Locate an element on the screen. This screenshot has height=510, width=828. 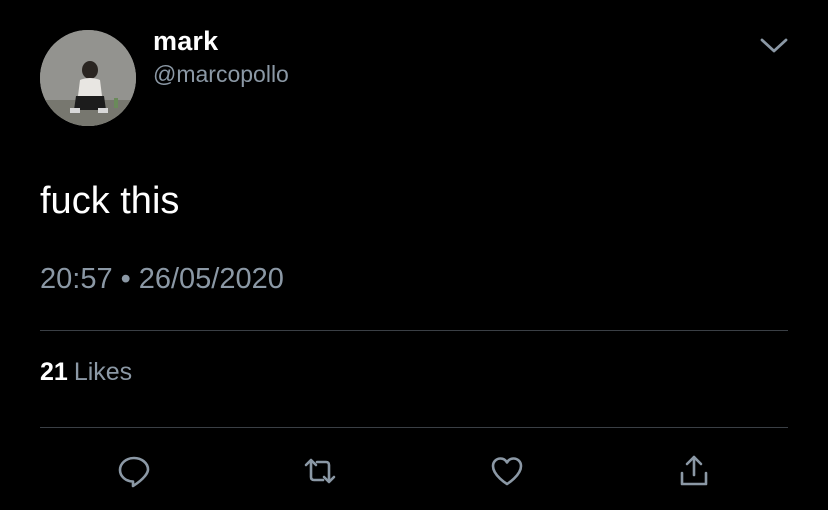
heart-icon is located at coordinates (507, 471).